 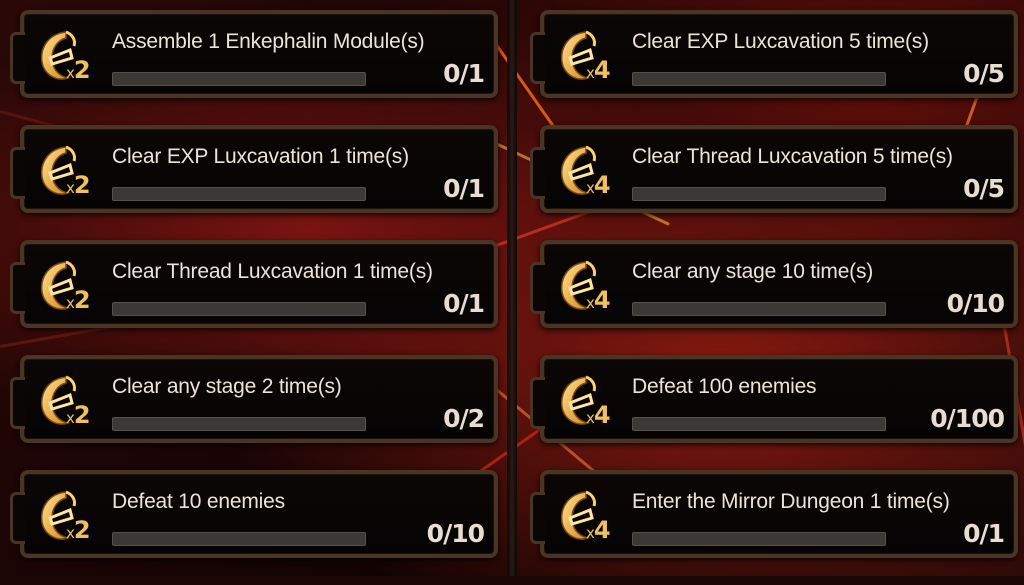 What do you see at coordinates (464, 418) in the screenshot?
I see `mission-progress-count: 0/2` at bounding box center [464, 418].